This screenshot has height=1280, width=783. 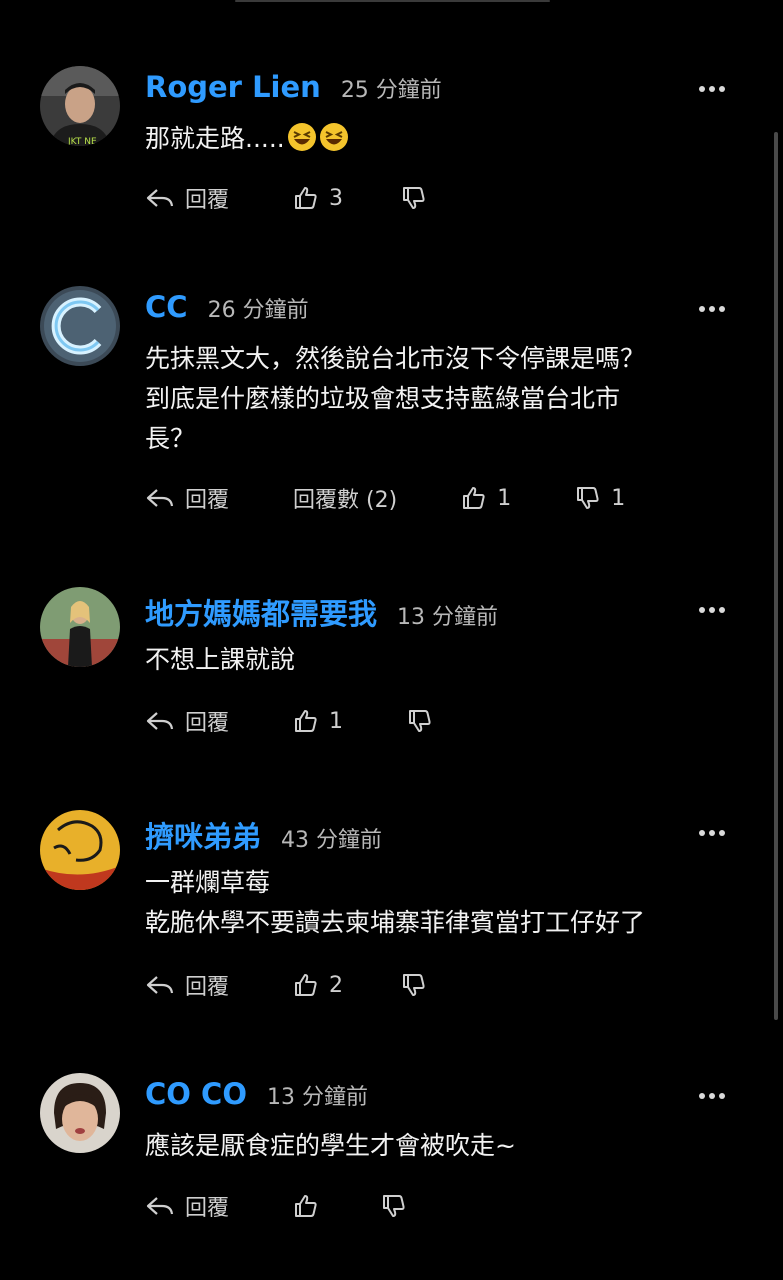 I want to click on sheet-handle, so click(x=392, y=1).